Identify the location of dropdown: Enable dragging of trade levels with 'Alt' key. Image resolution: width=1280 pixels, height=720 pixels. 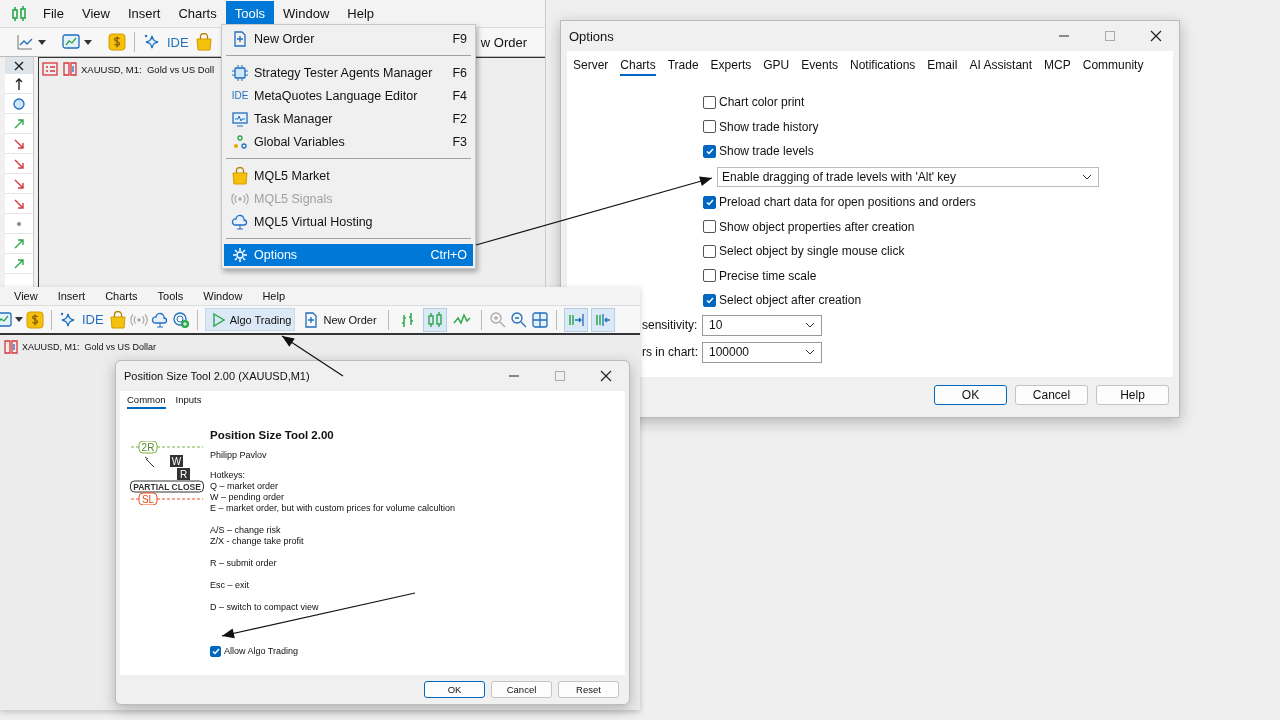
(908, 176).